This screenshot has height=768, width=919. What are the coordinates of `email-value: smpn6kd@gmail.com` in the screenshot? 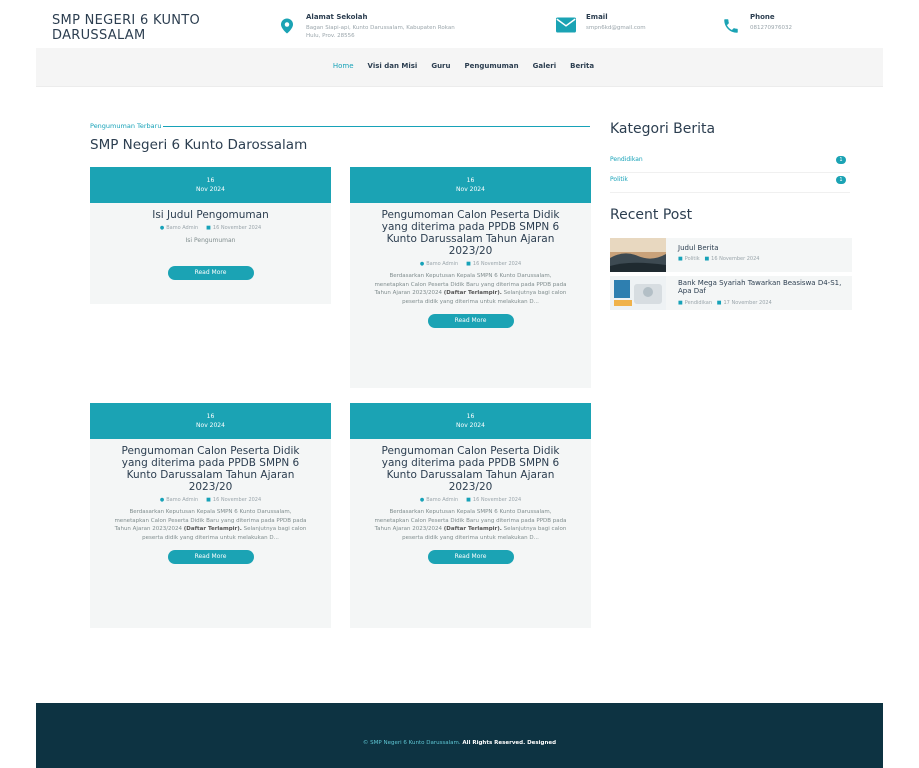 It's located at (616, 28).